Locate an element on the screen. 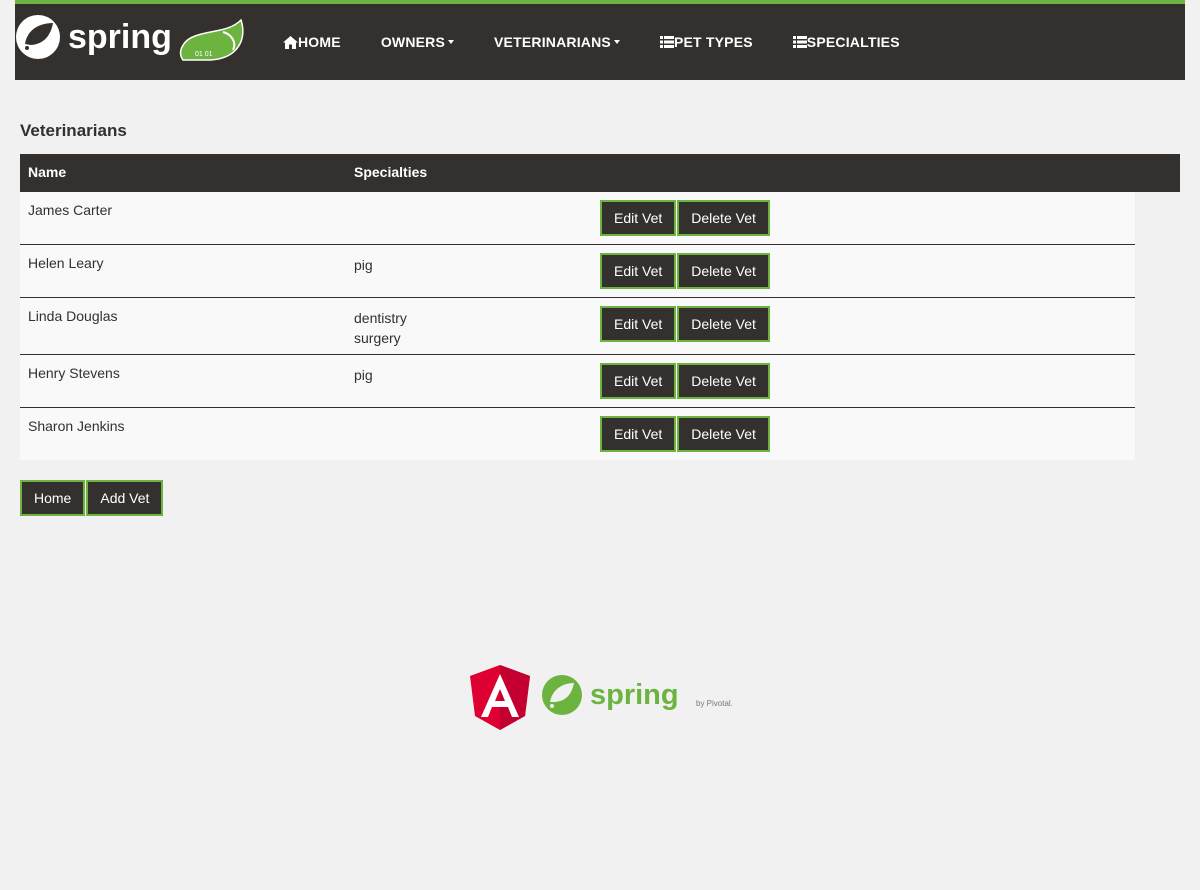 The height and width of the screenshot is (890, 1200). vet-name: James Carter is located at coordinates (70, 210).